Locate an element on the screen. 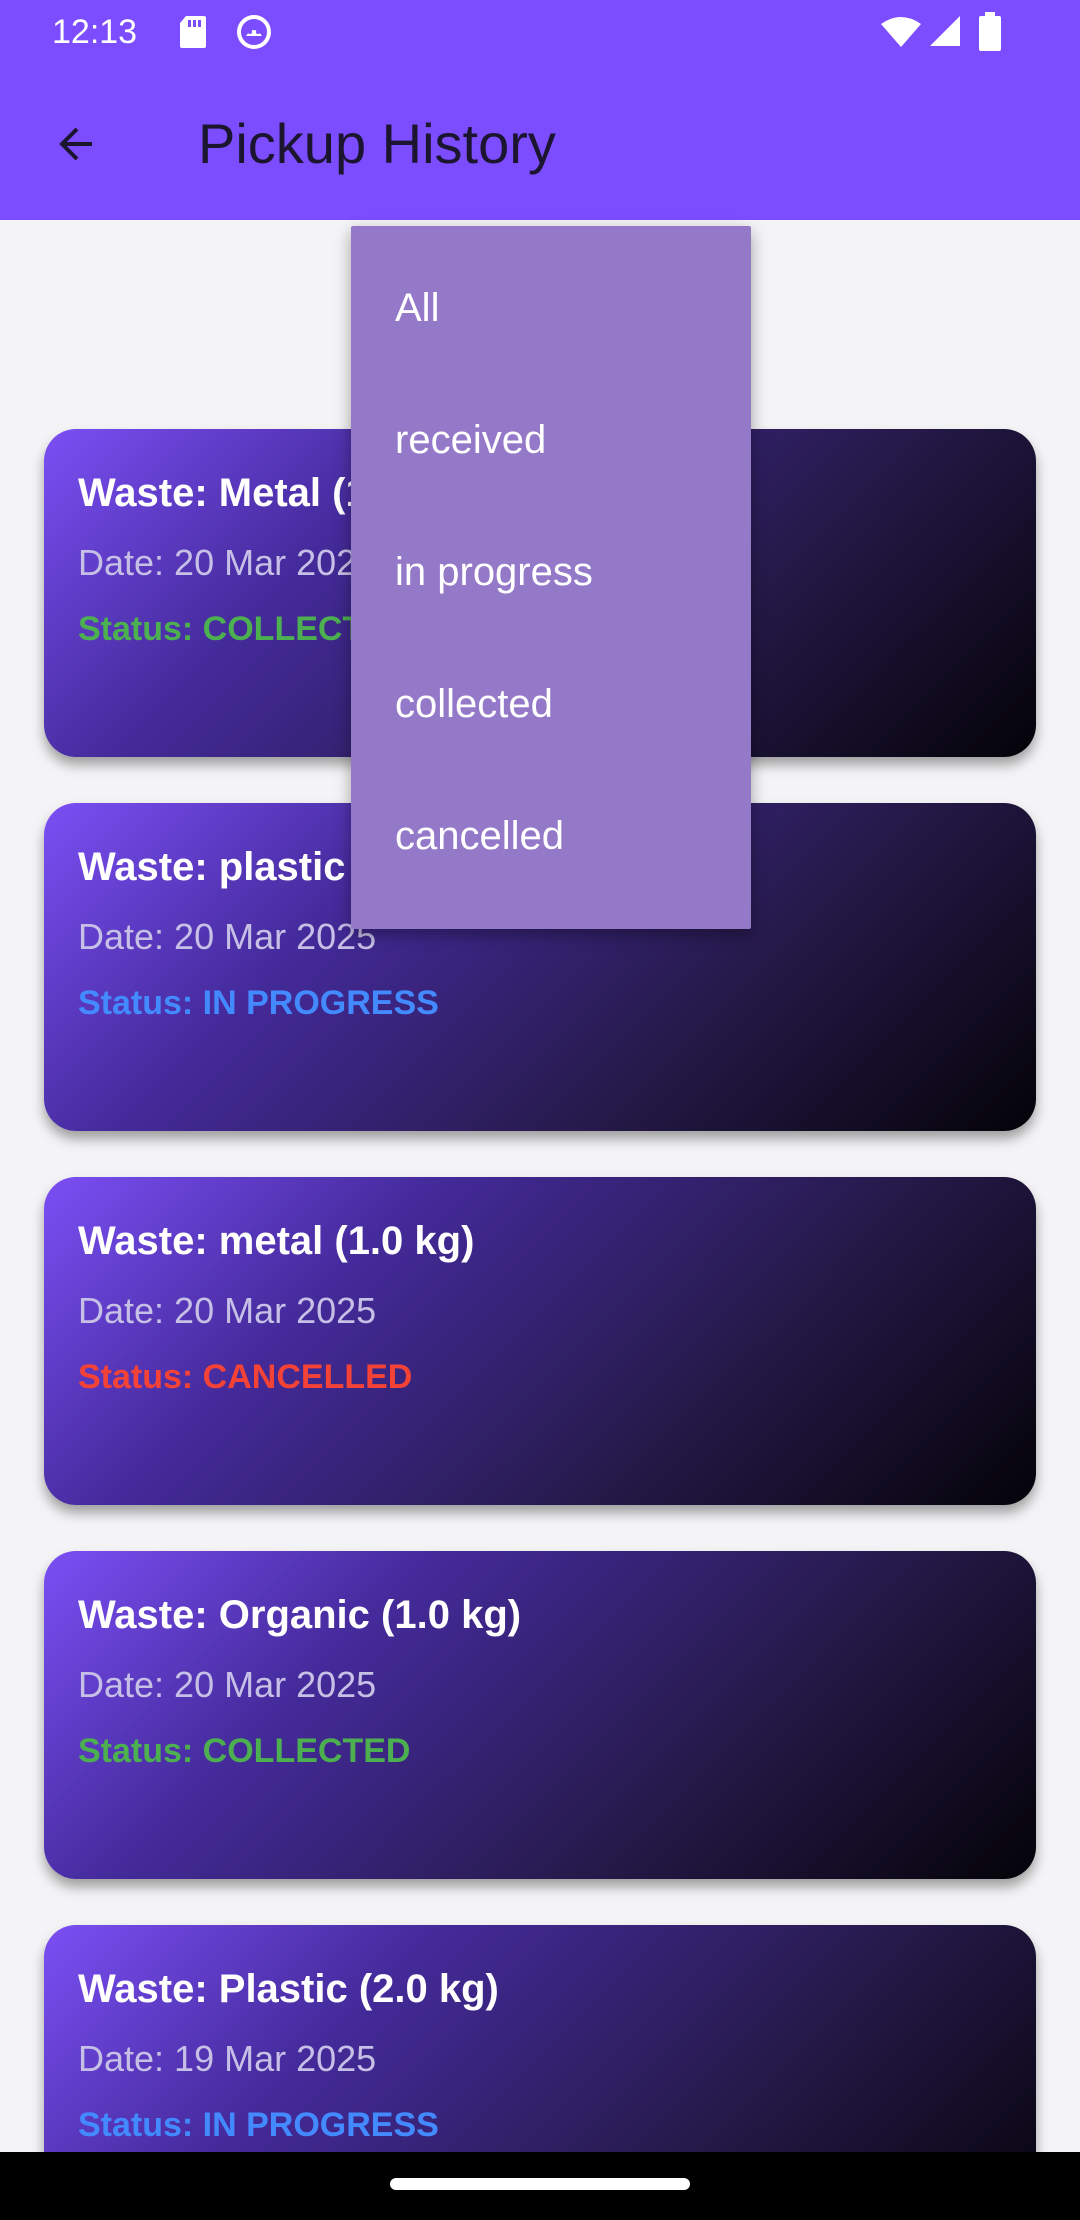  dropdown-option-collected: collected is located at coordinates (551, 704).